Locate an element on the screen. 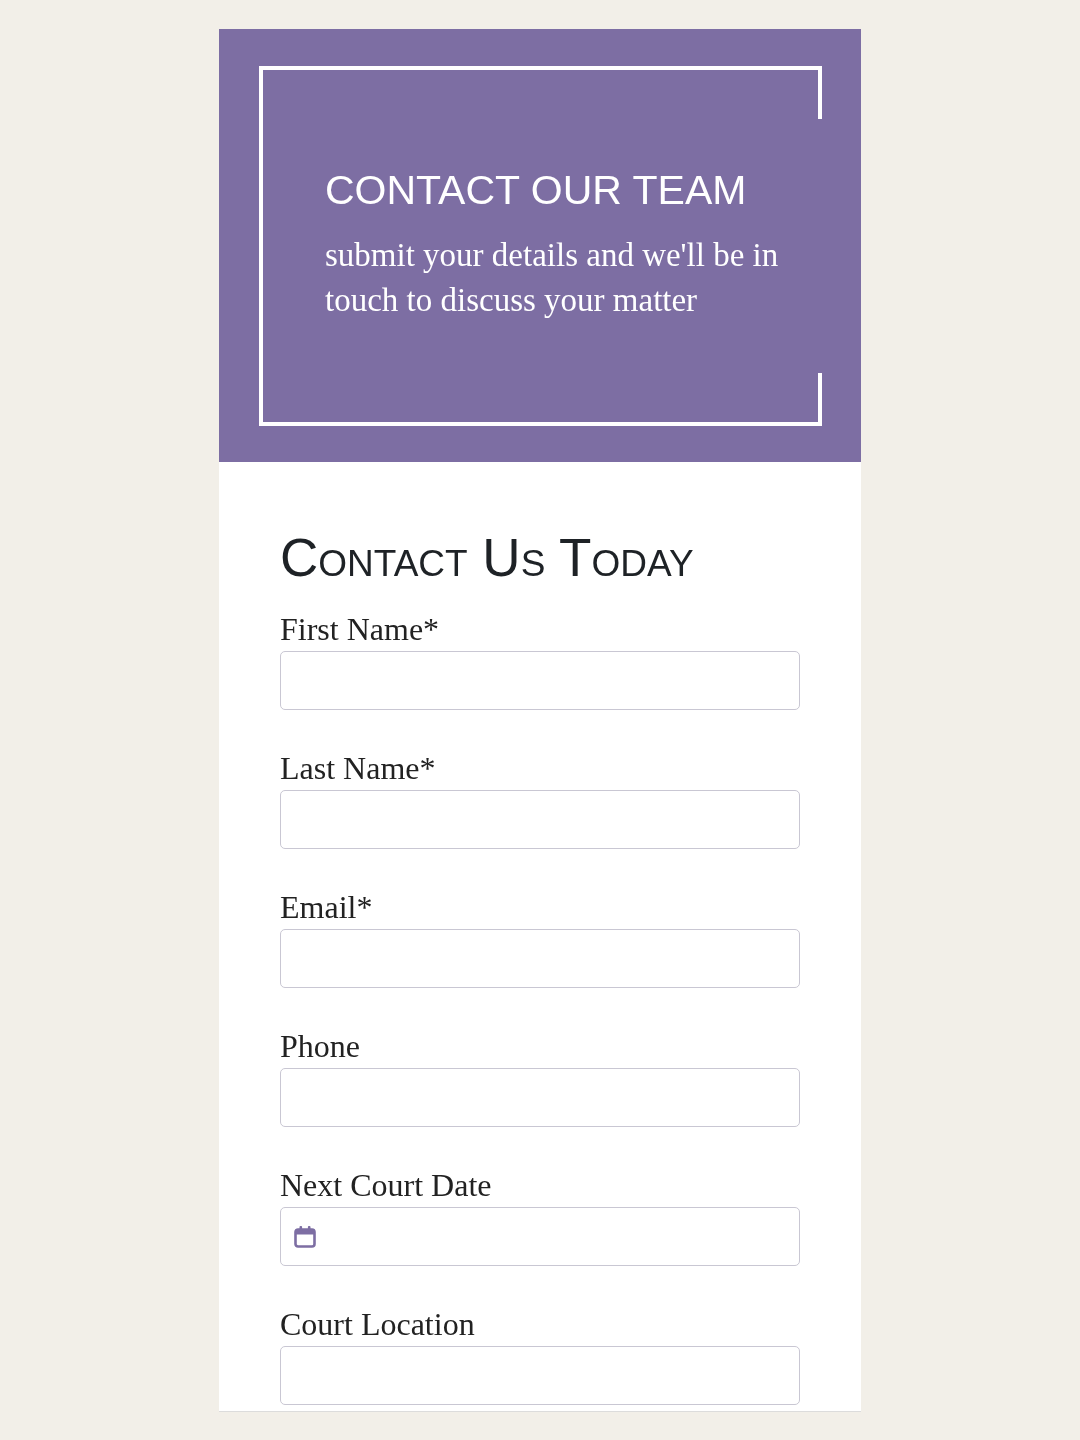  date-field is located at coordinates (540, 1236).